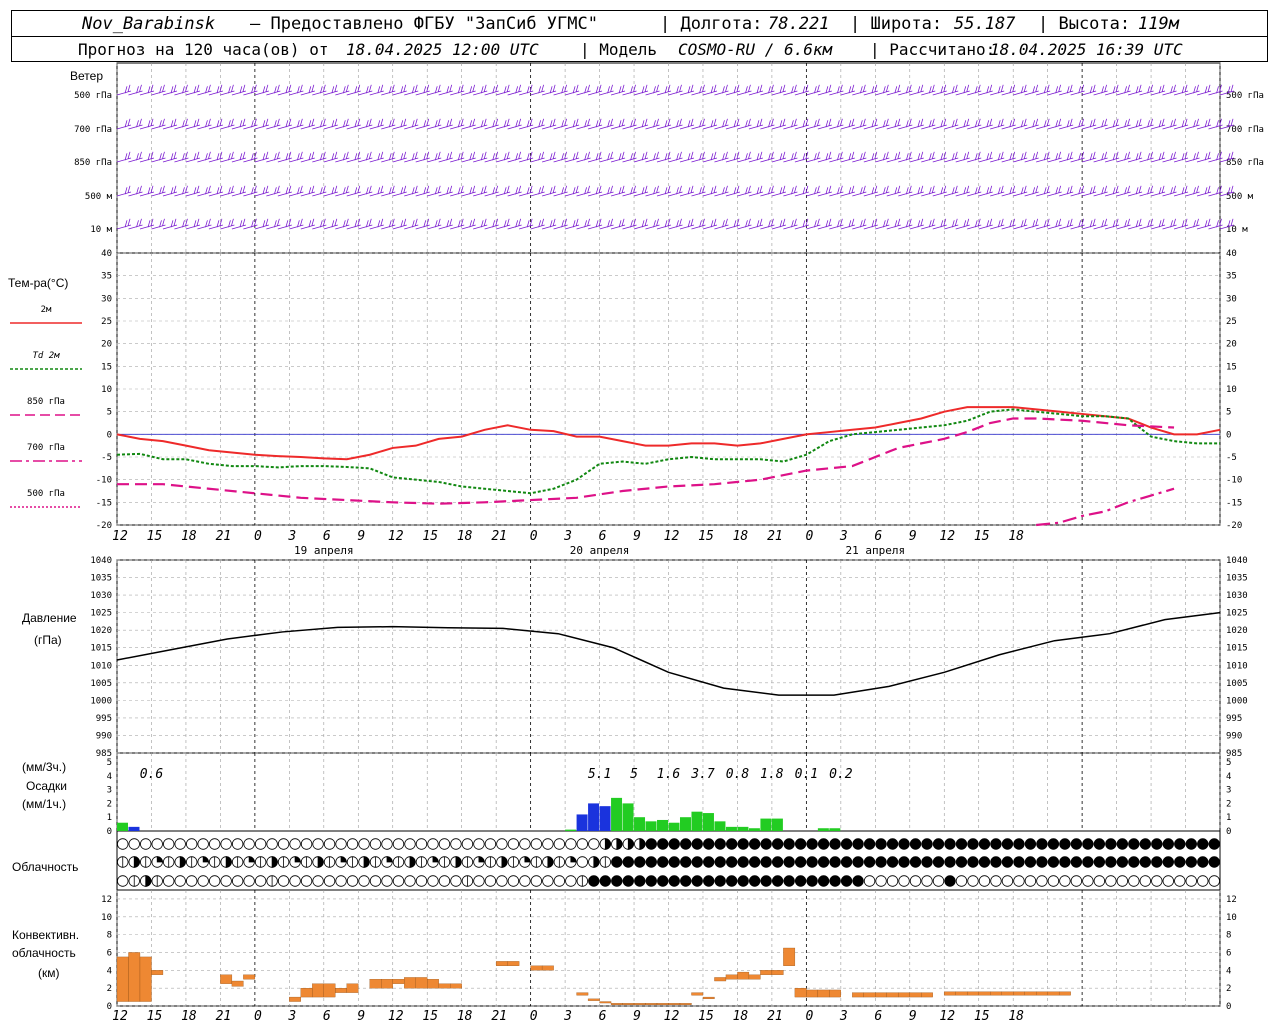 The height and width of the screenshot is (1024, 1280). What do you see at coordinates (913, 536) in the screenshot?
I see `x-tick-label: 9` at bounding box center [913, 536].